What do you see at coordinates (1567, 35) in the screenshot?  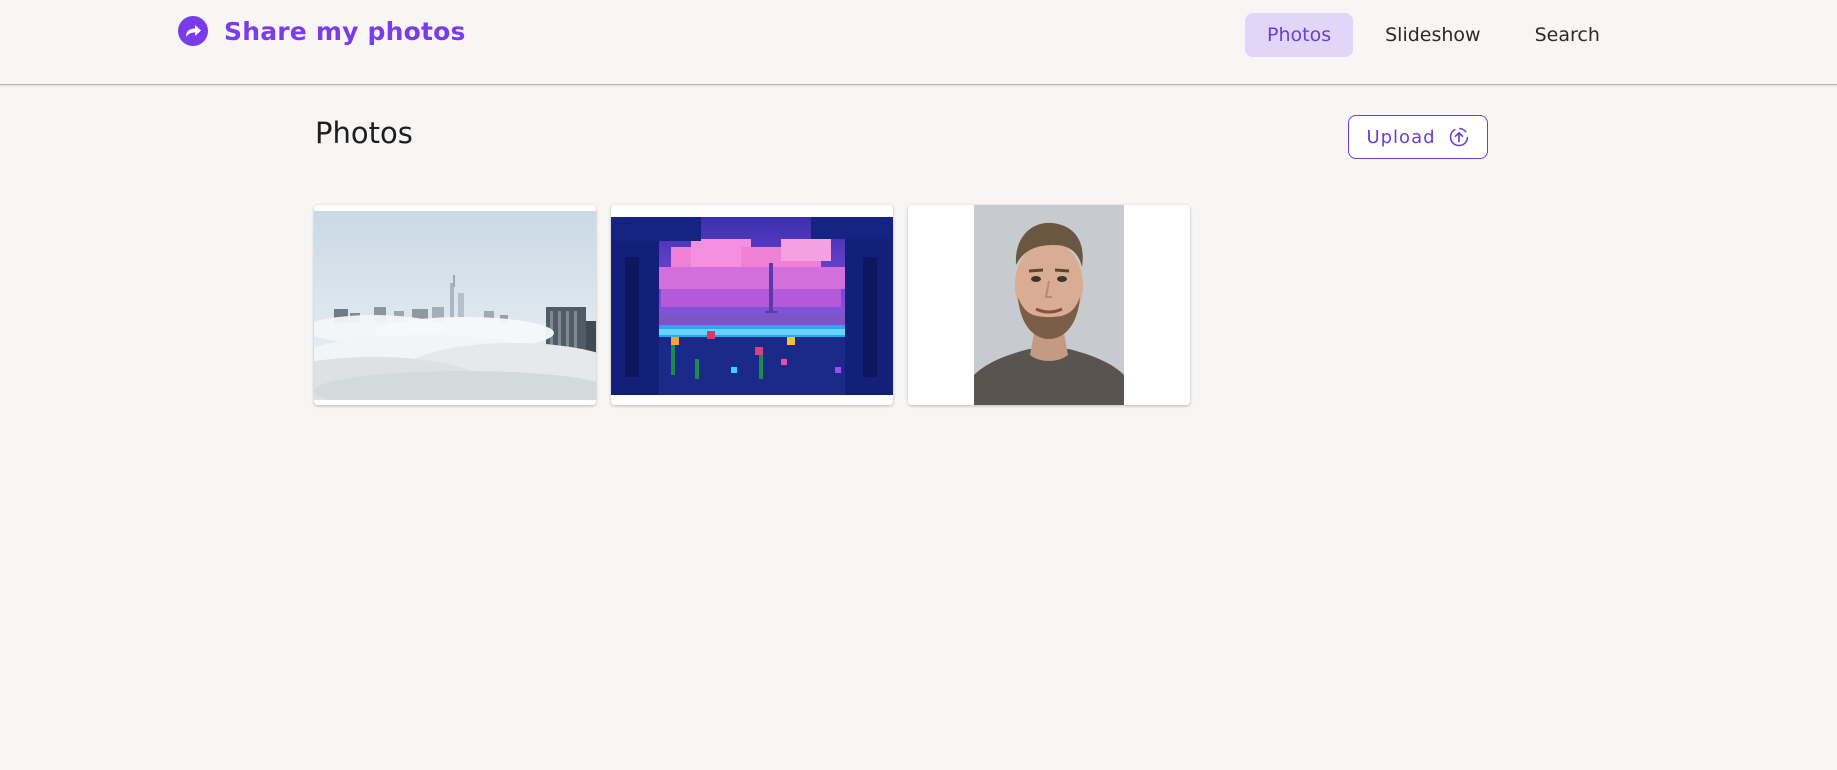 I see `nav-item-search: Search` at bounding box center [1567, 35].